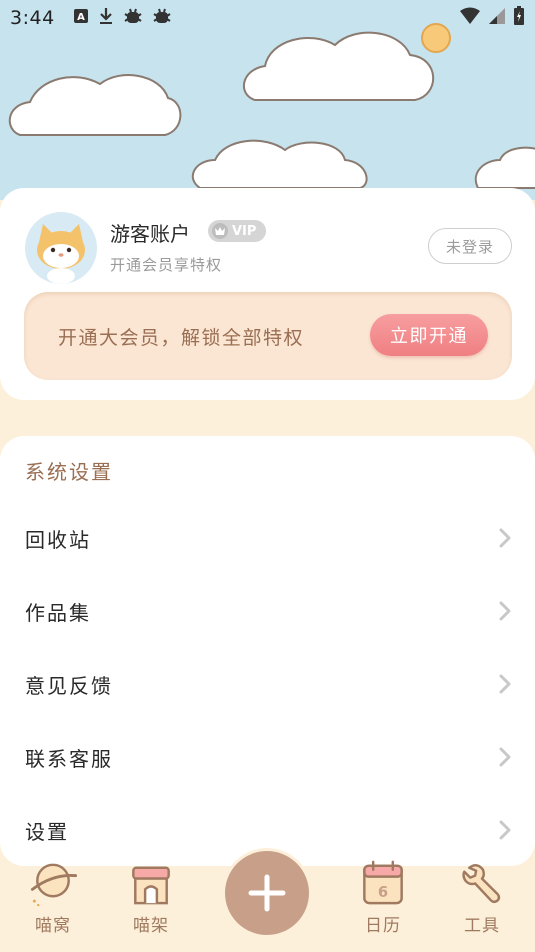 The image size is (535, 952). Describe the element at coordinates (69, 685) in the screenshot. I see `menu-item-label: 意见反馈` at that location.